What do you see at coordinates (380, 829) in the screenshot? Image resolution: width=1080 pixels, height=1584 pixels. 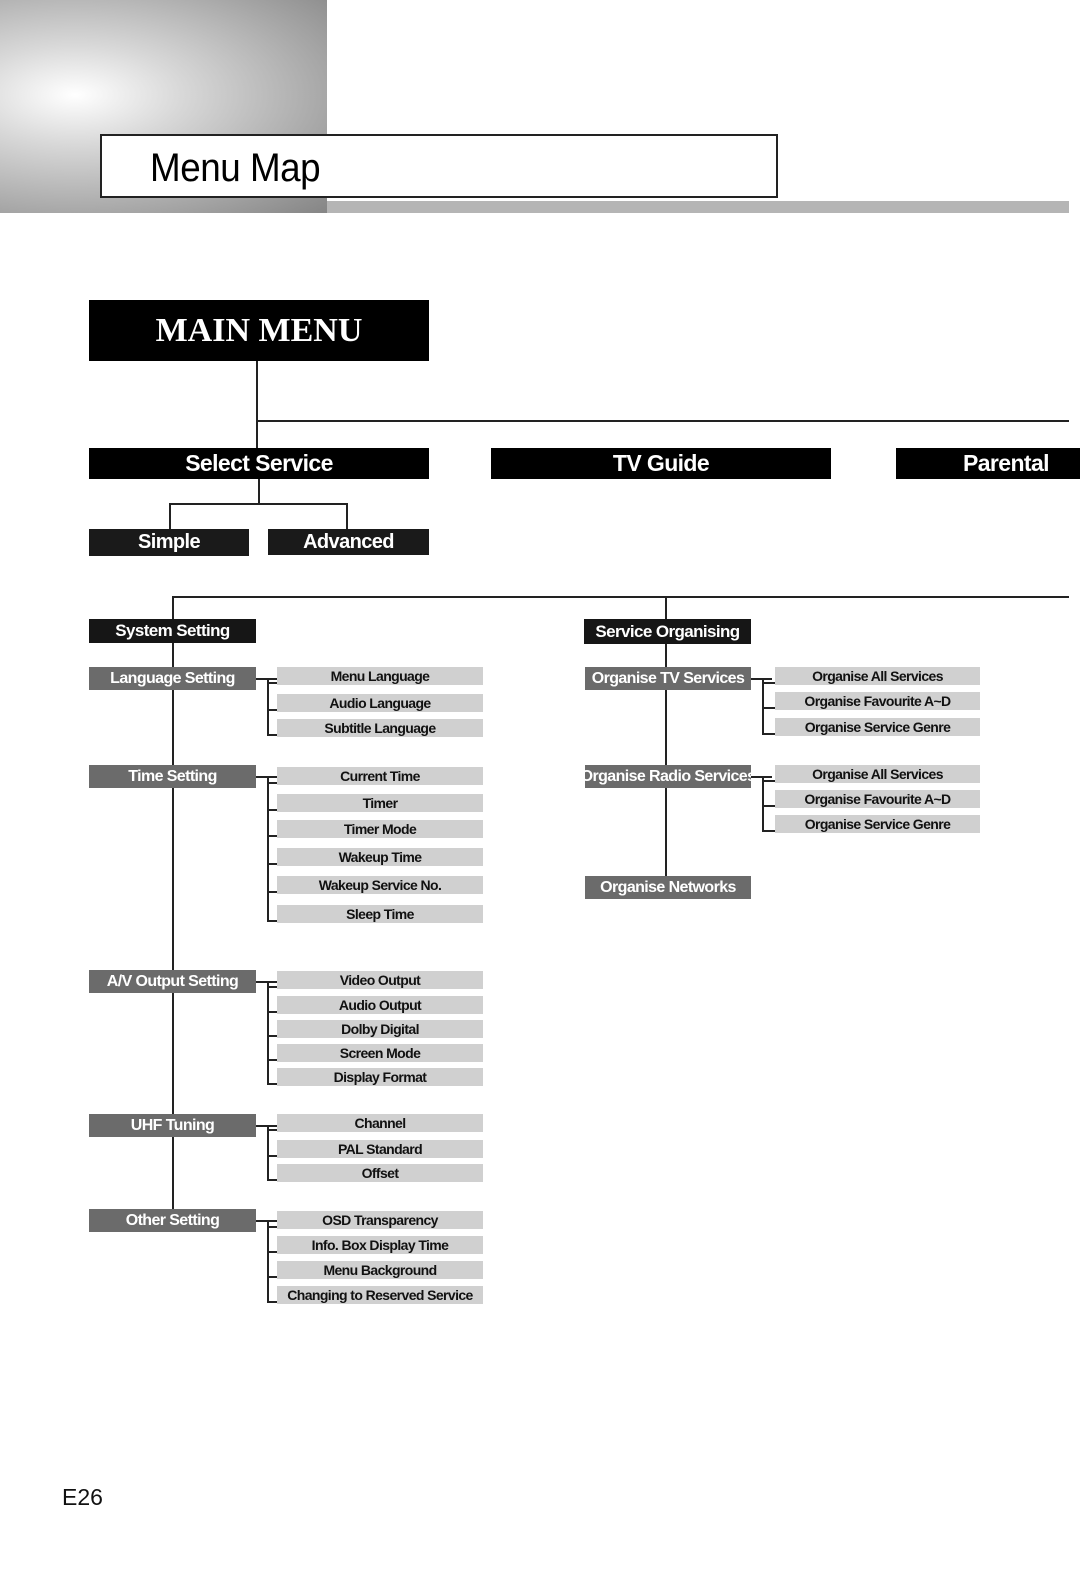 I see `menu-item: Timer Mode` at bounding box center [380, 829].